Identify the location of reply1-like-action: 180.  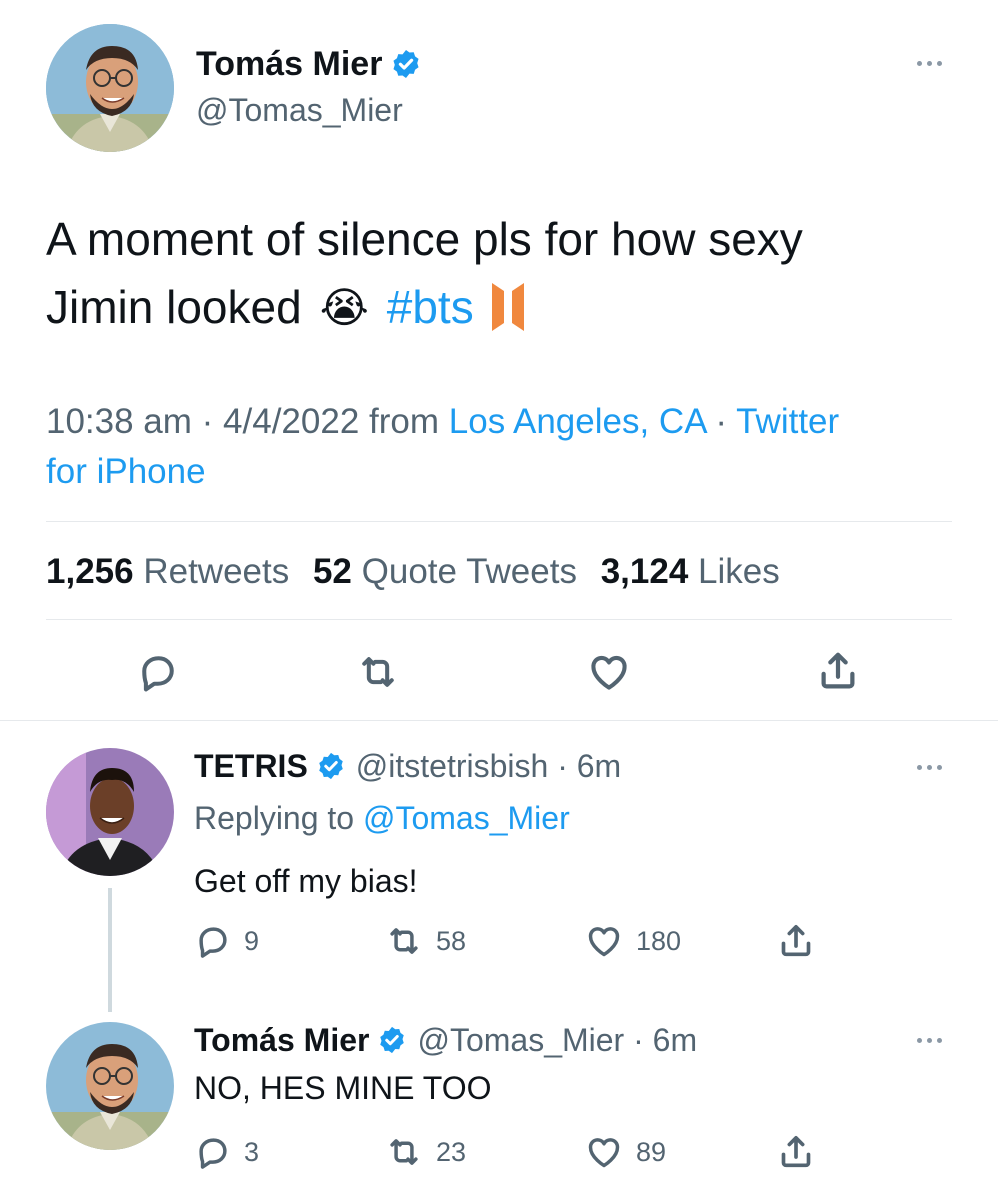
(632, 941).